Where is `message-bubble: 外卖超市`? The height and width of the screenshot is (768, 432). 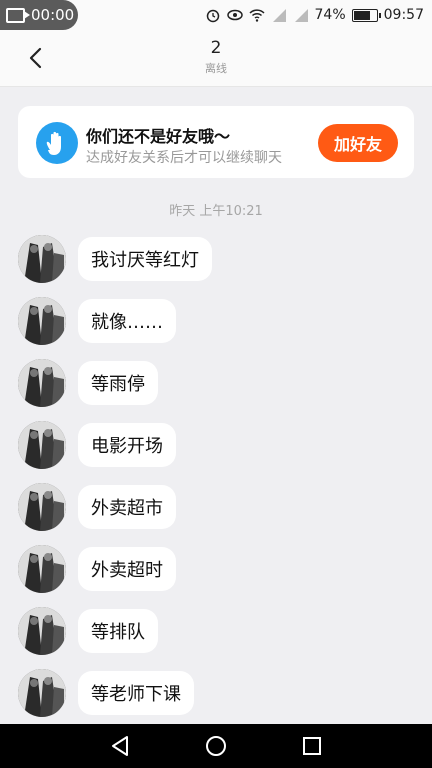 message-bubble: 外卖超市 is located at coordinates (127, 507).